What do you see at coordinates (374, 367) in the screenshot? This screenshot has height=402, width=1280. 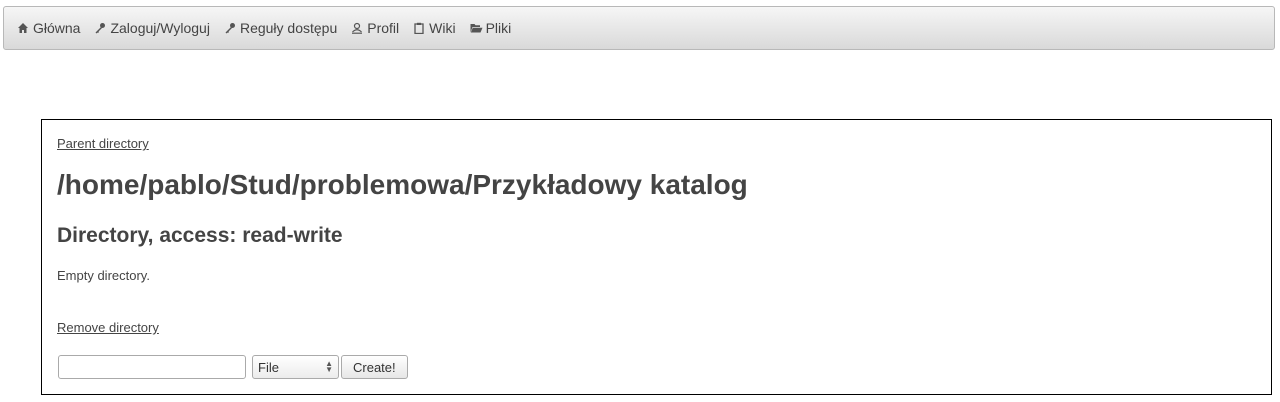 I see `create-button: Create!` at bounding box center [374, 367].